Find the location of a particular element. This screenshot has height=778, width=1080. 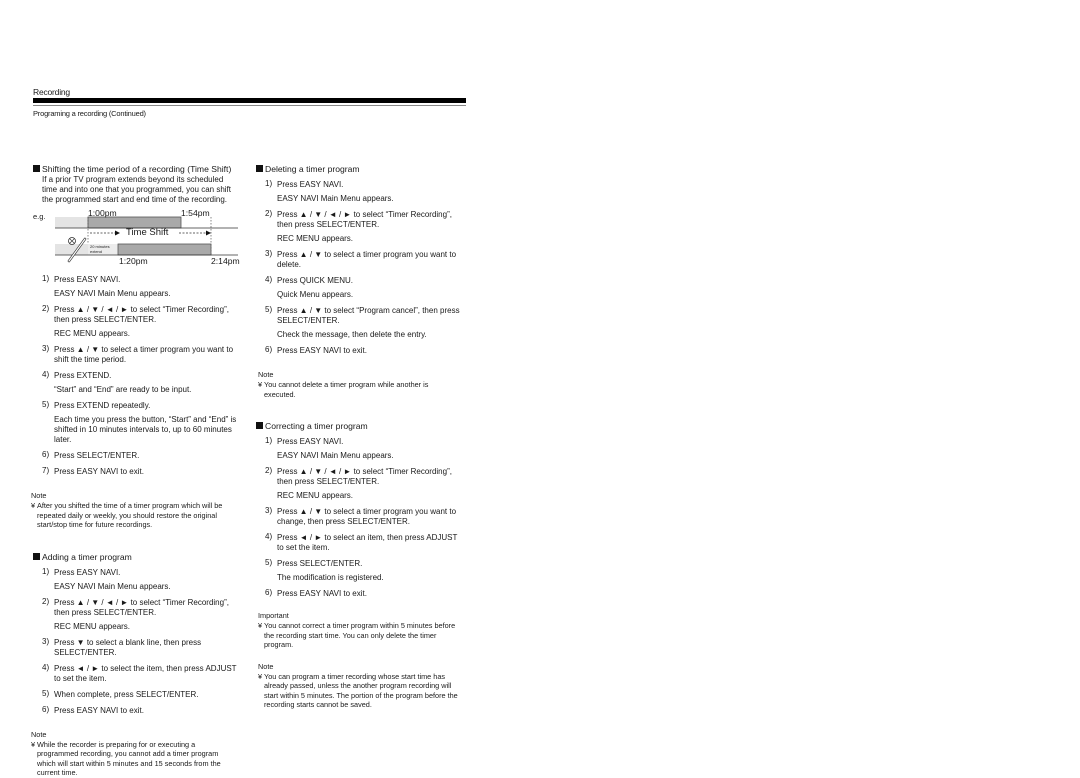

original-start-time: 1:00pm is located at coordinates (102, 213).